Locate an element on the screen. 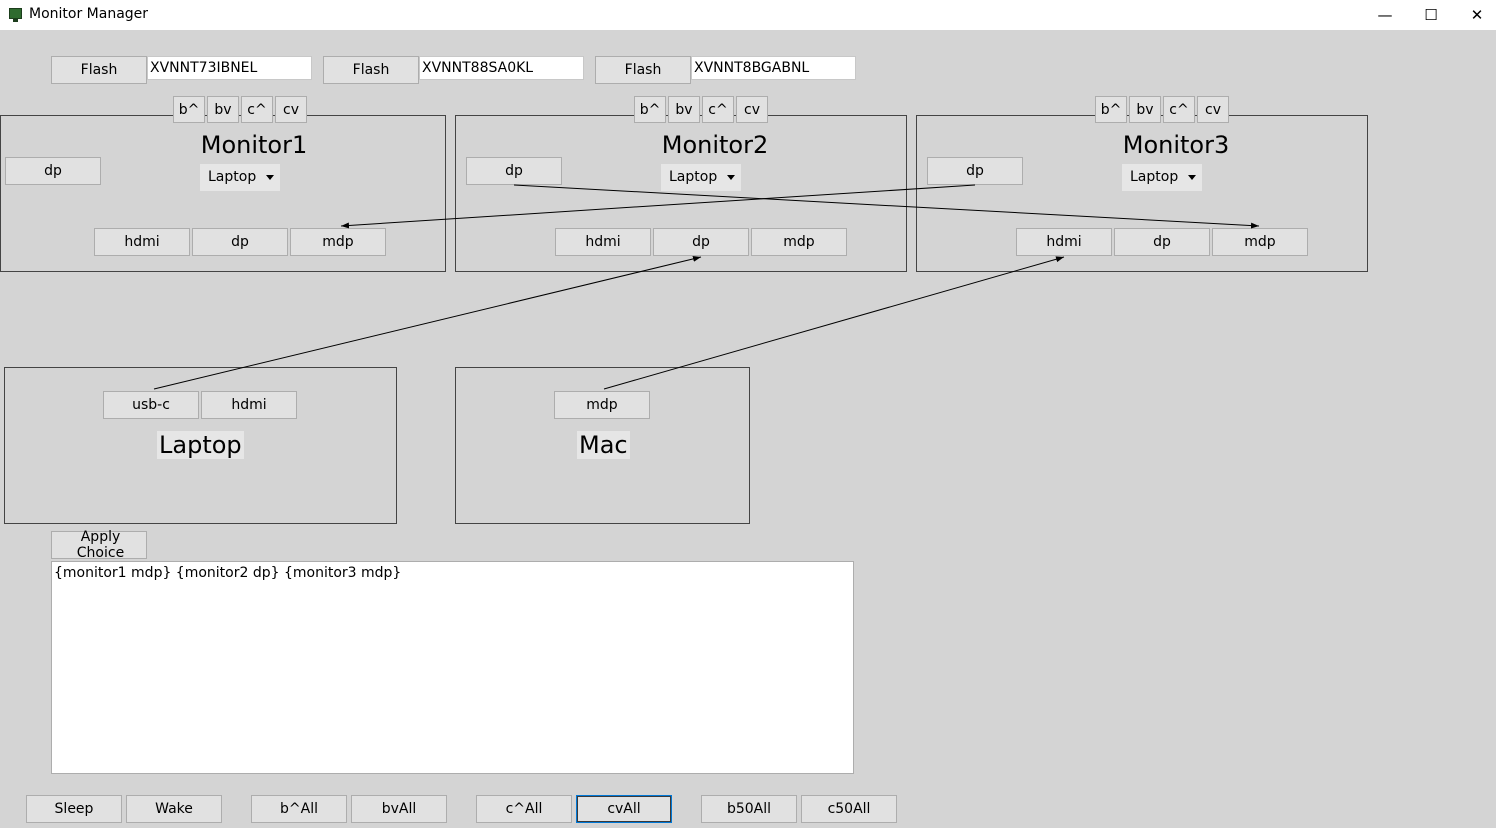 The width and height of the screenshot is (1496, 828). contrast-up-all-button: c^All is located at coordinates (524, 809).